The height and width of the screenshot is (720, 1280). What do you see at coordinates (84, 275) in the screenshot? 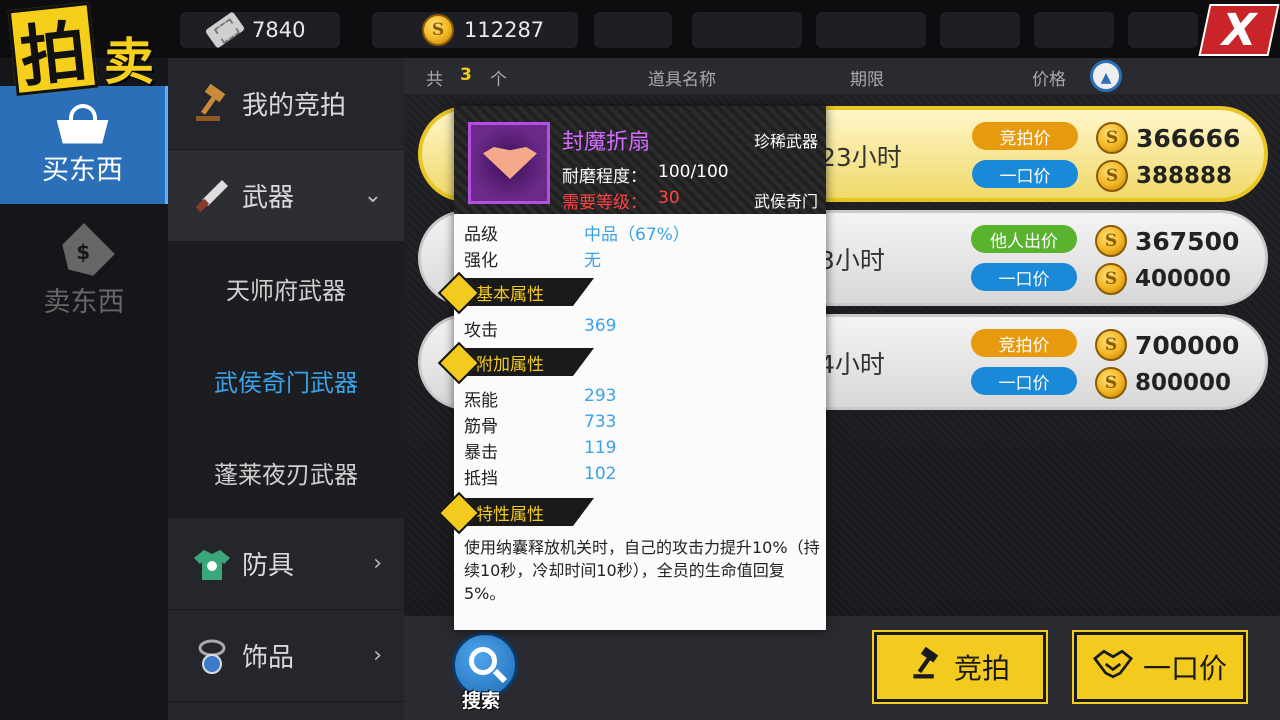
I see `tab-sell: 卖东西` at bounding box center [84, 275].